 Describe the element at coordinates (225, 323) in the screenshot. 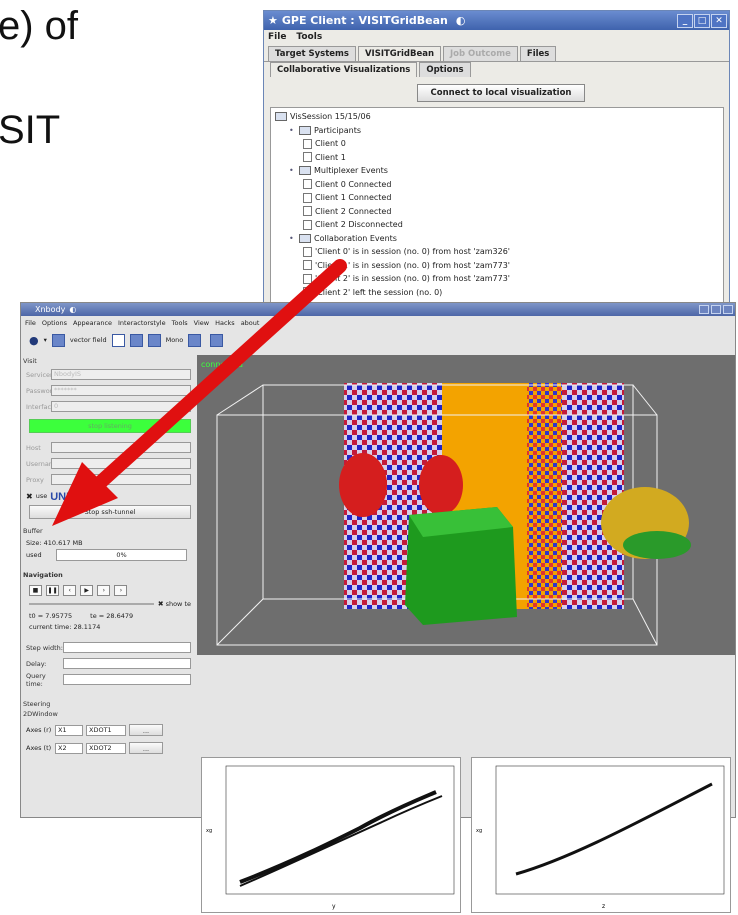

I see `menu-hacks: Hacks` at that location.